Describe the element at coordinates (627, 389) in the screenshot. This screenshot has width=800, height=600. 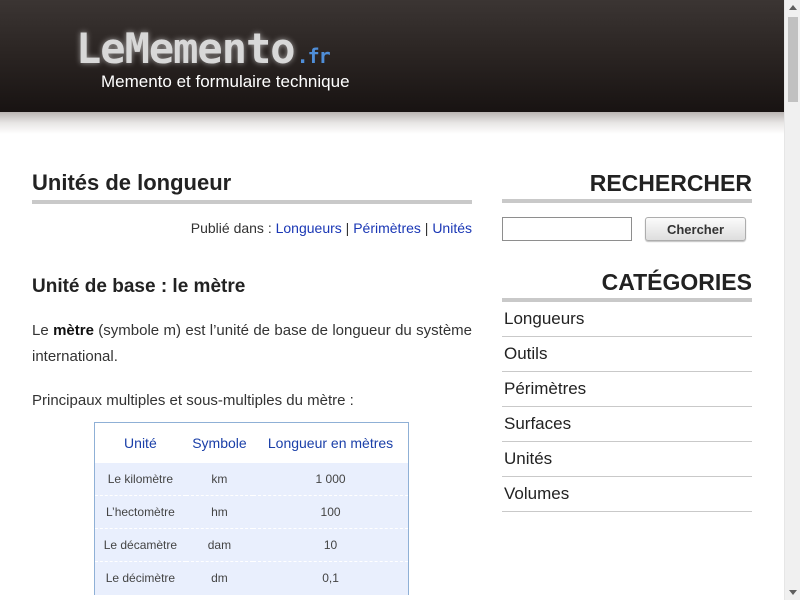
I see `category-item-perimetres: Périmètres` at that location.